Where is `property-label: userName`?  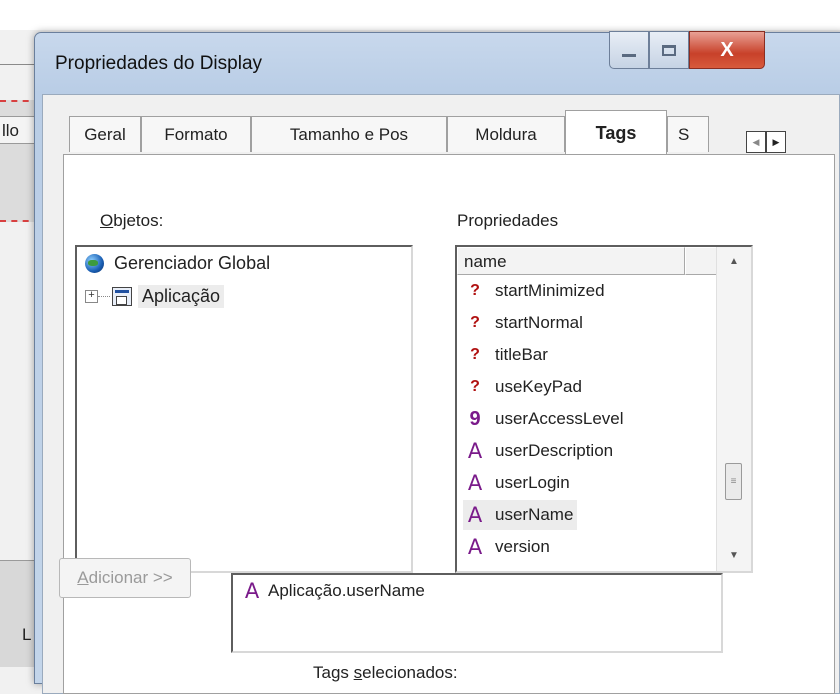
property-label: userName is located at coordinates (534, 514).